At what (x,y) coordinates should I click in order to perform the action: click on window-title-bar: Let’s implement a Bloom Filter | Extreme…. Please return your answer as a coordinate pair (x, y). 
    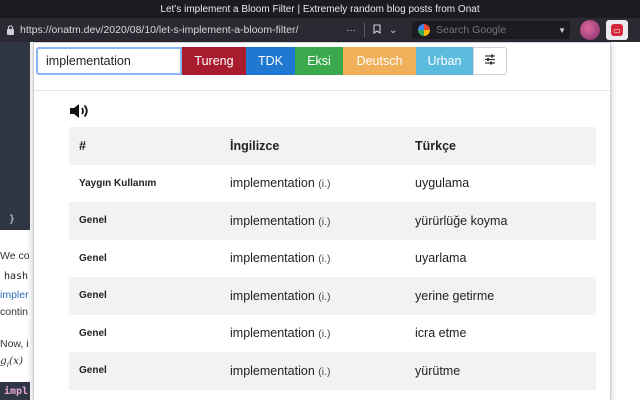
    Looking at the image, I should click on (320, 9).